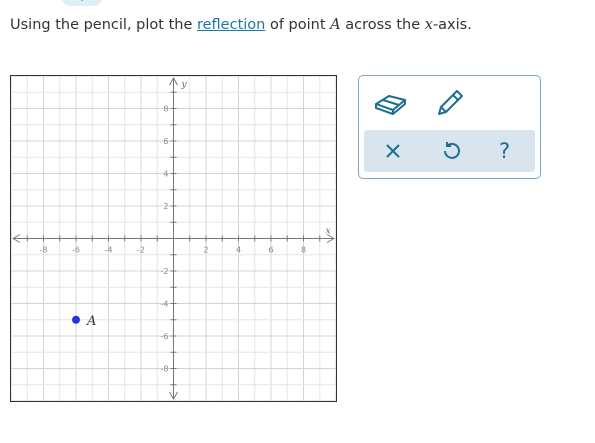 This screenshot has height=443, width=595. Describe the element at coordinates (231, 25) in the screenshot. I see `reflection-link: reflection` at that location.